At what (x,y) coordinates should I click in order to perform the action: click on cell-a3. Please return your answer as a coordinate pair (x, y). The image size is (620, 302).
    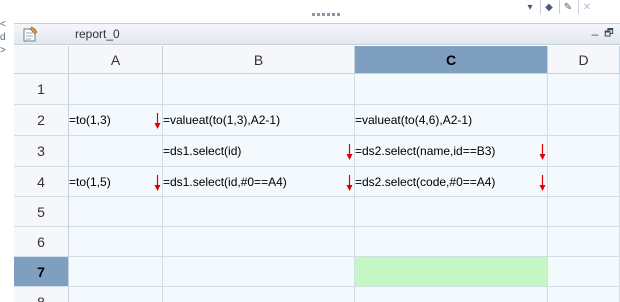
    Looking at the image, I should click on (116, 151).